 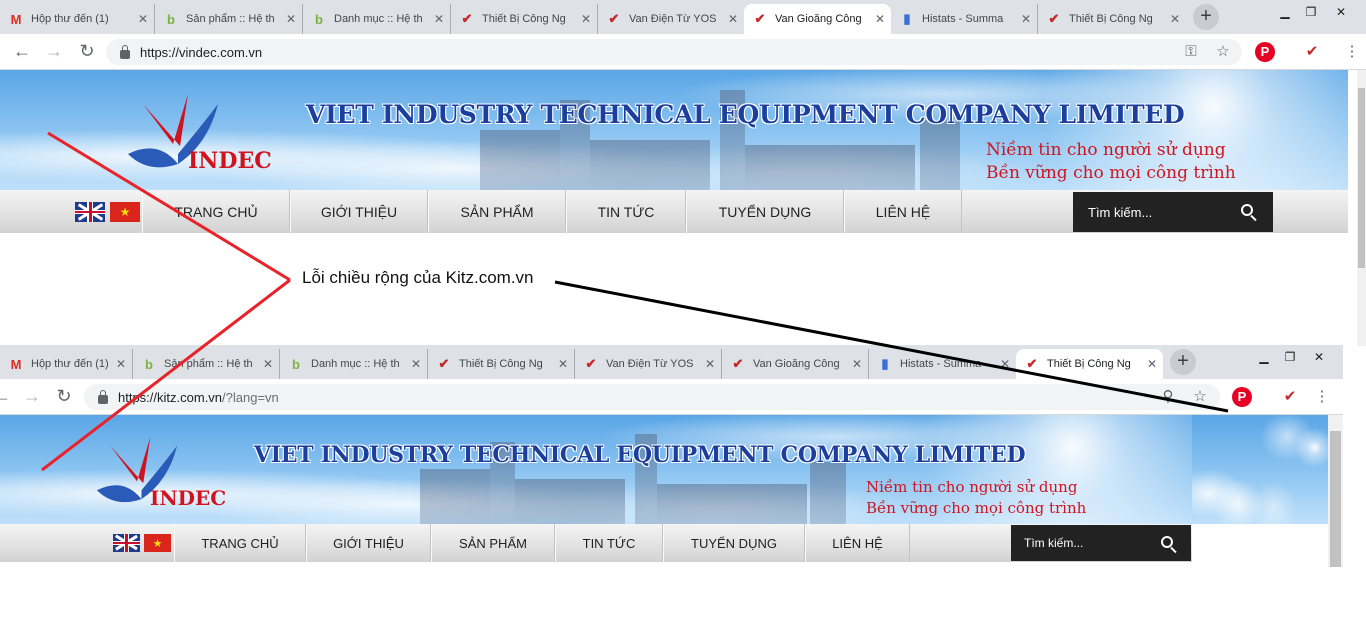 What do you see at coordinates (166, 375) in the screenshot?
I see `red-pointer-line-bottom` at bounding box center [166, 375].